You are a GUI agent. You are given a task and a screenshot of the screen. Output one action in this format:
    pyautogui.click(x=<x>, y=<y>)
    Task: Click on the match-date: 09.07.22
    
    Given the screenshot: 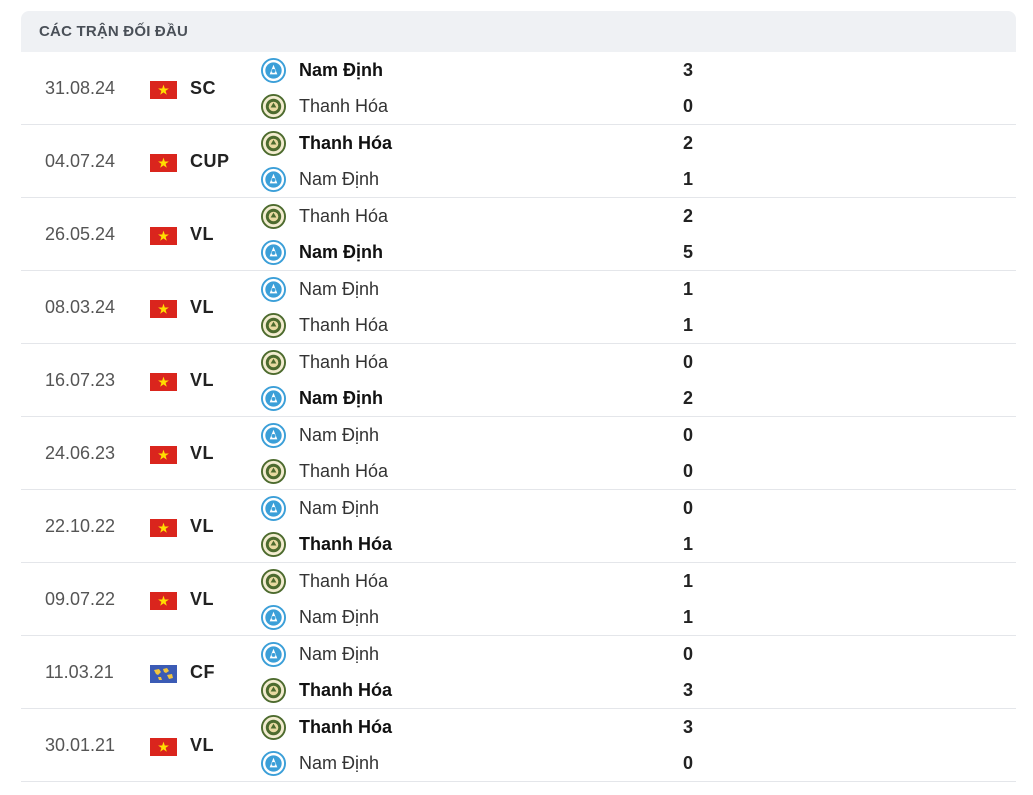 What is the action you would take?
    pyautogui.click(x=80, y=598)
    